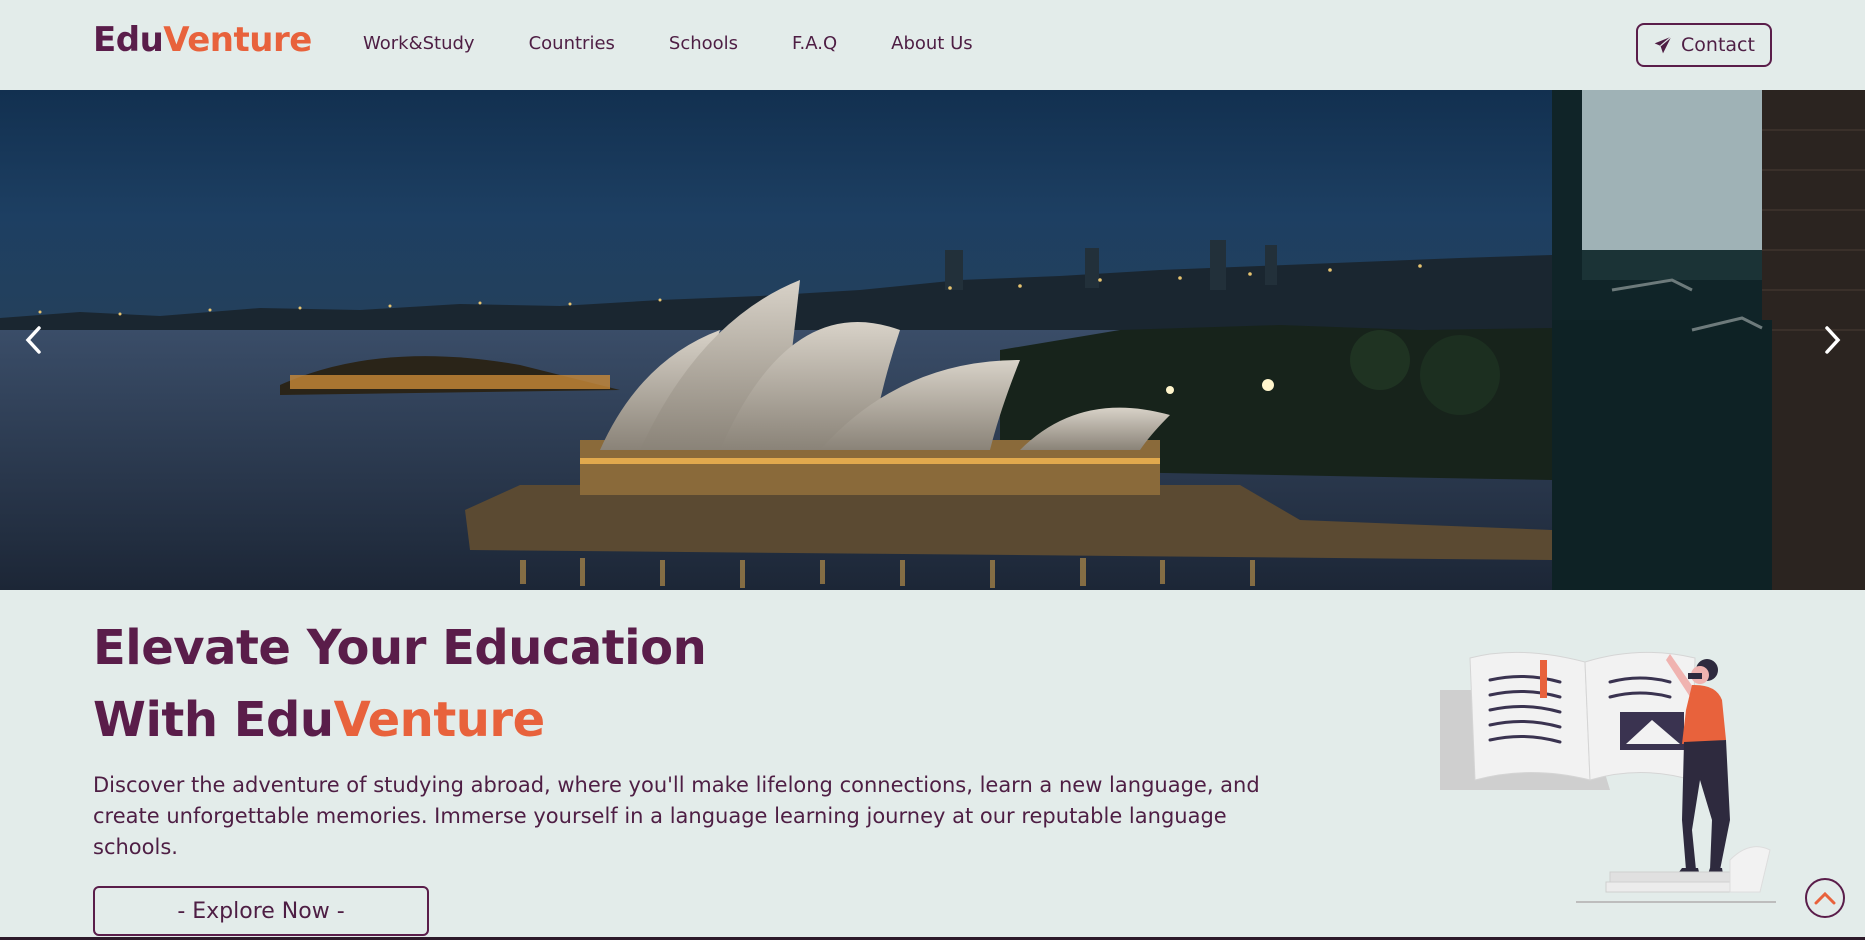 This screenshot has height=940, width=1865. I want to click on chevron-up-icon, so click(1825, 898).